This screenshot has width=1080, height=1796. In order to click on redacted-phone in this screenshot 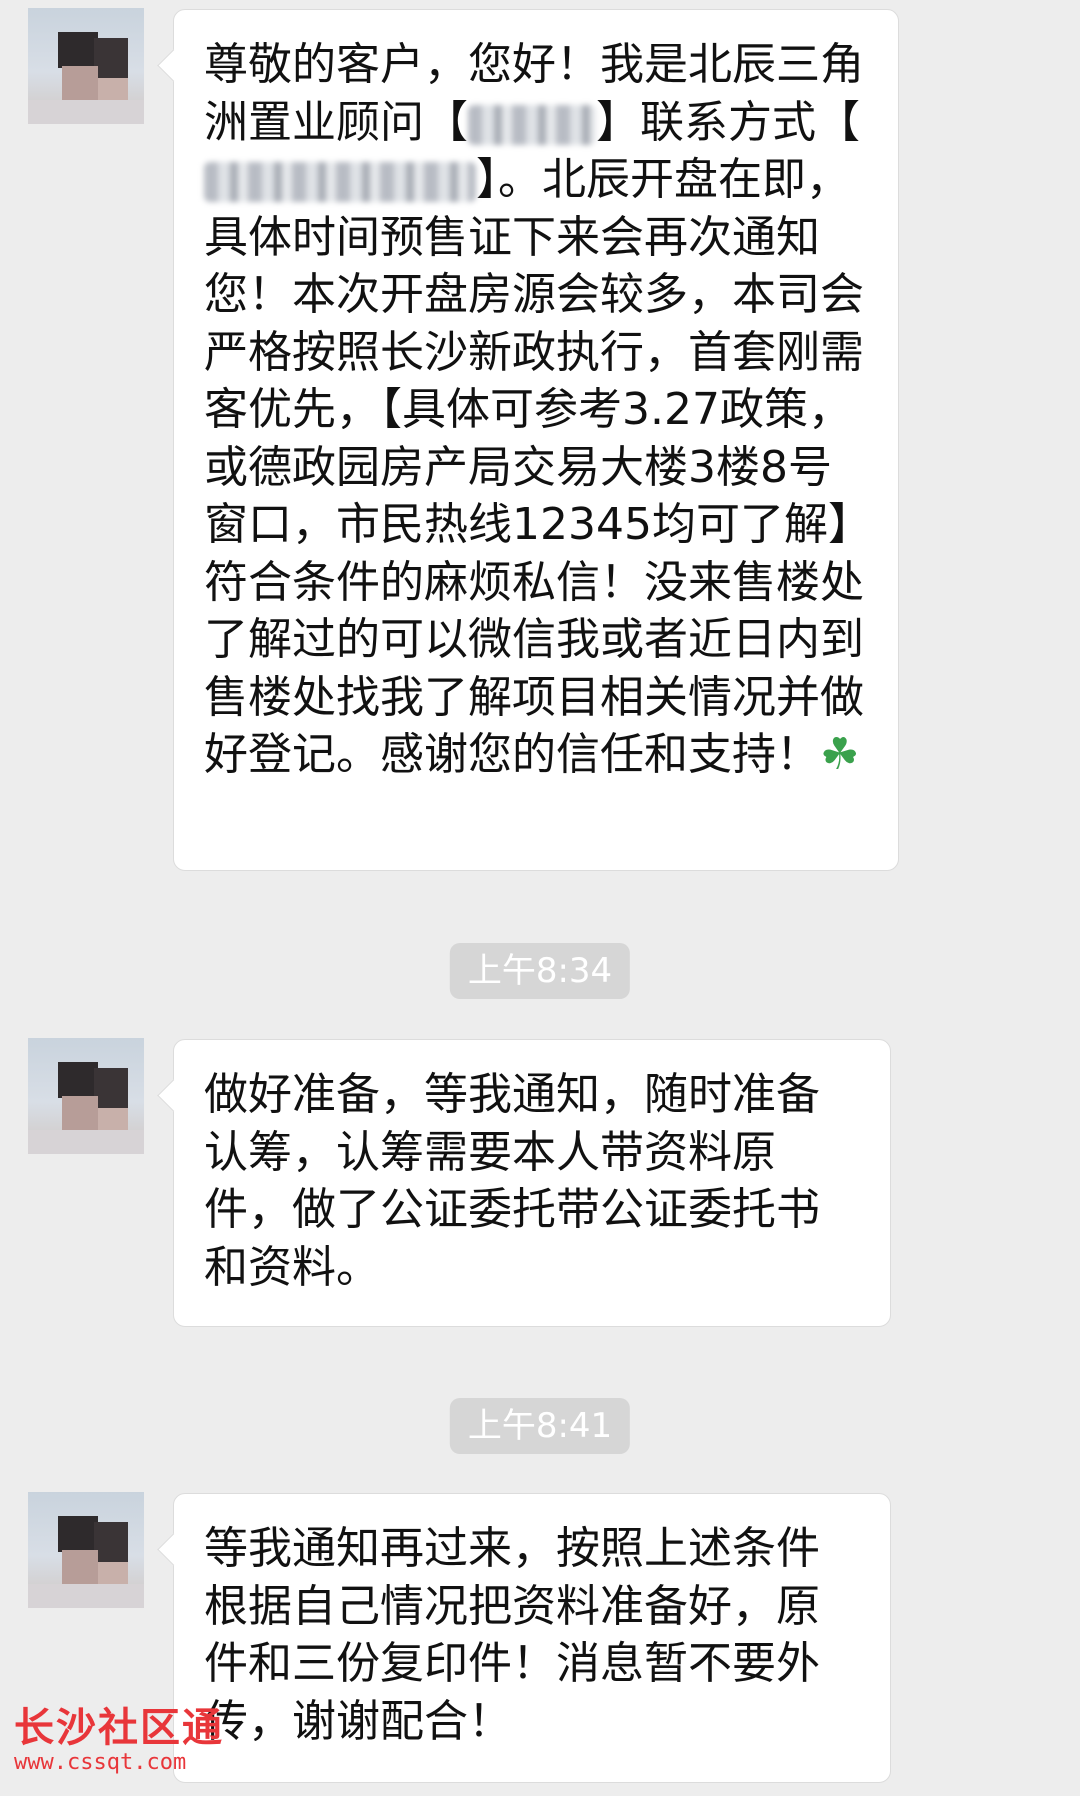, I will do `click(340, 182)`.